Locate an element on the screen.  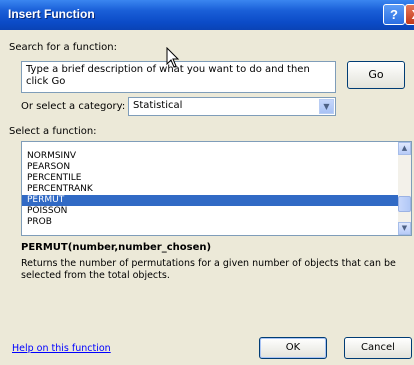
list-item: PERCENTRANK is located at coordinates (211, 189).